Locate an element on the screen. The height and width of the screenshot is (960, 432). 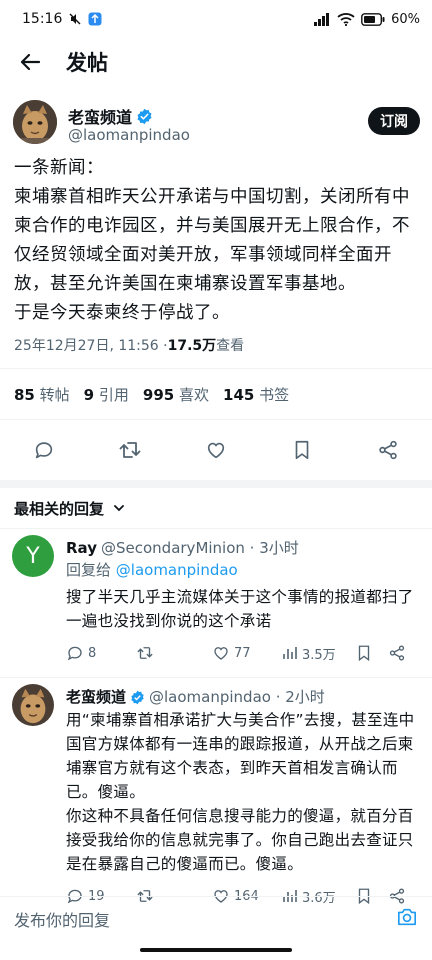
reply-views-count: 3.5万 is located at coordinates (319, 655).